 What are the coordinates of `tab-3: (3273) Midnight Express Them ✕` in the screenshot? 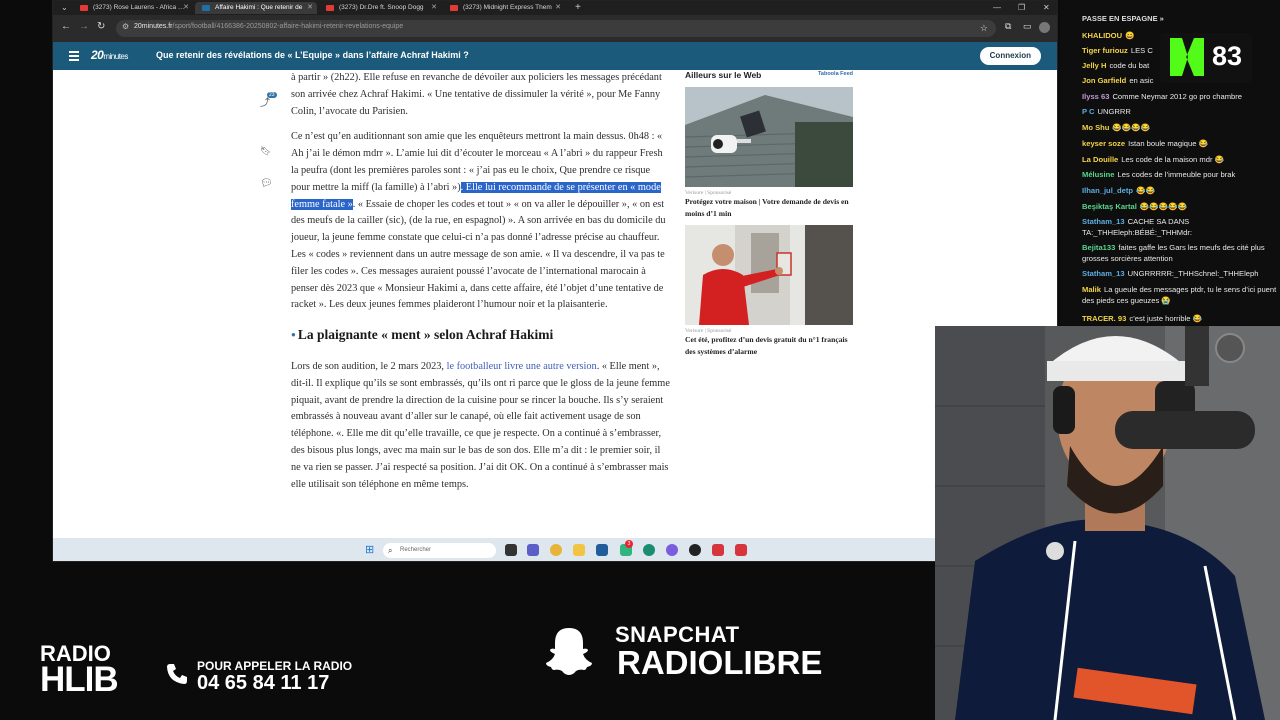 It's located at (504, 8).